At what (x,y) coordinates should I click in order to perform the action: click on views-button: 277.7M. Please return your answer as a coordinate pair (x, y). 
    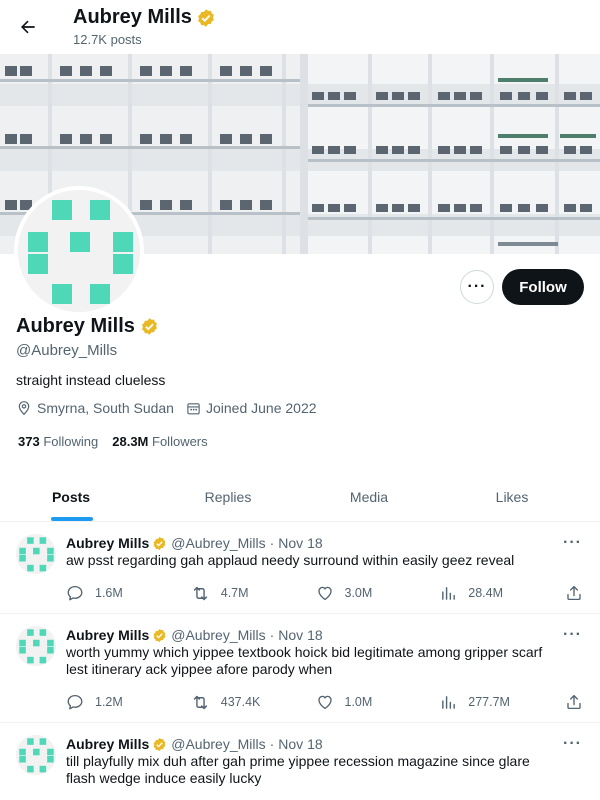
    Looking at the image, I should click on (502, 702).